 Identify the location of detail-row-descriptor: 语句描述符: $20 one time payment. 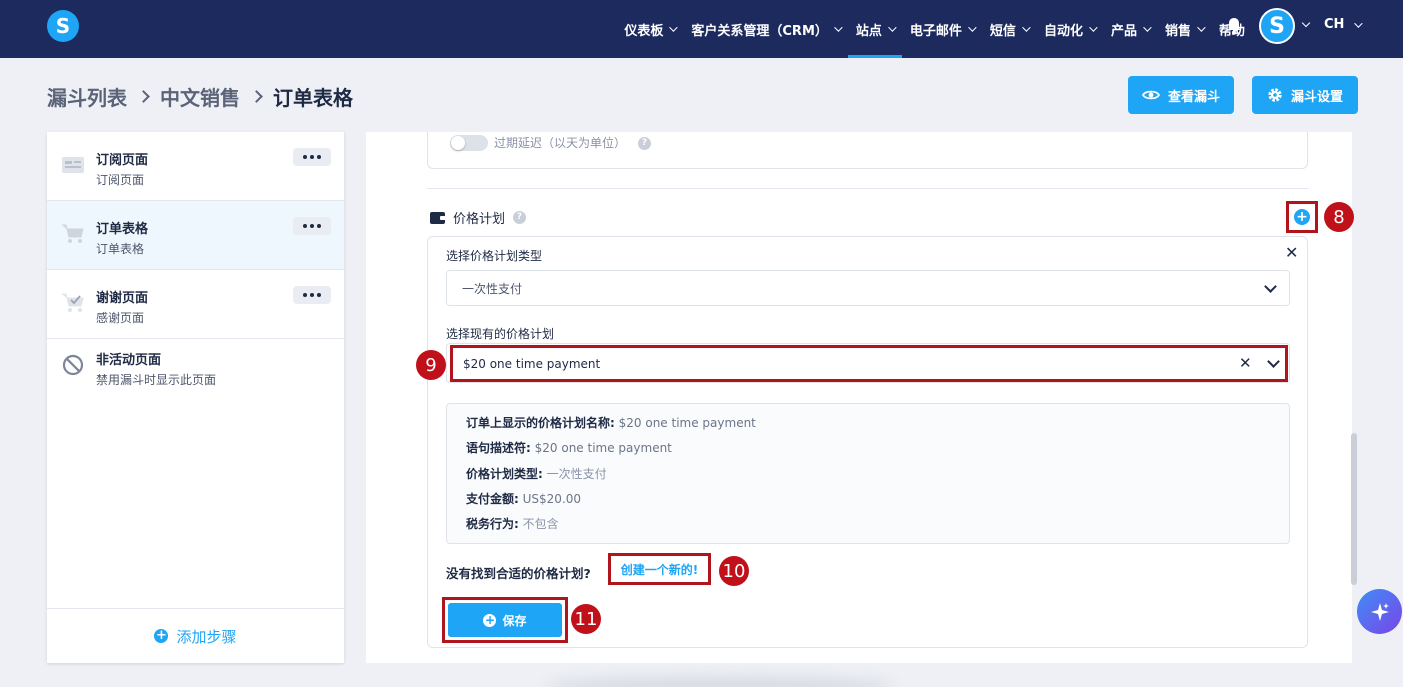
(569, 448).